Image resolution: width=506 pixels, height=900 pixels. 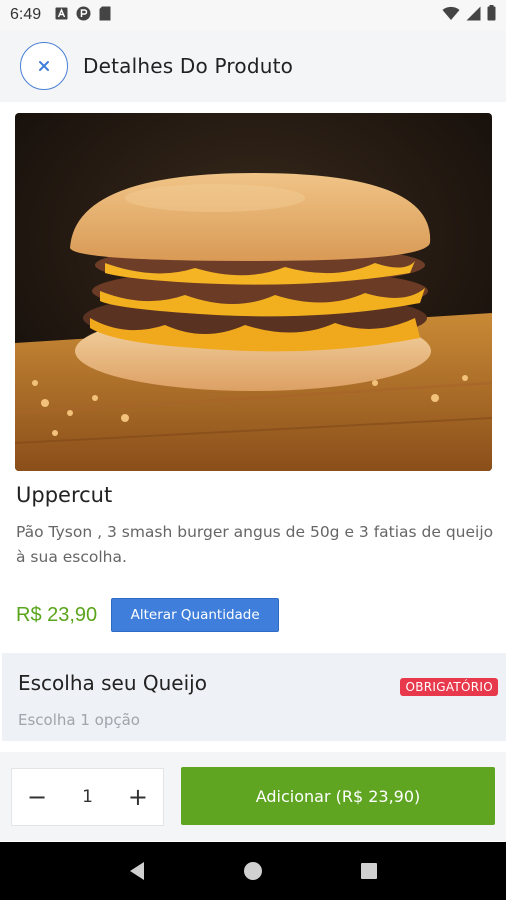 What do you see at coordinates (449, 687) in the screenshot?
I see `required-badge: OBRIGATÓRIO` at bounding box center [449, 687].